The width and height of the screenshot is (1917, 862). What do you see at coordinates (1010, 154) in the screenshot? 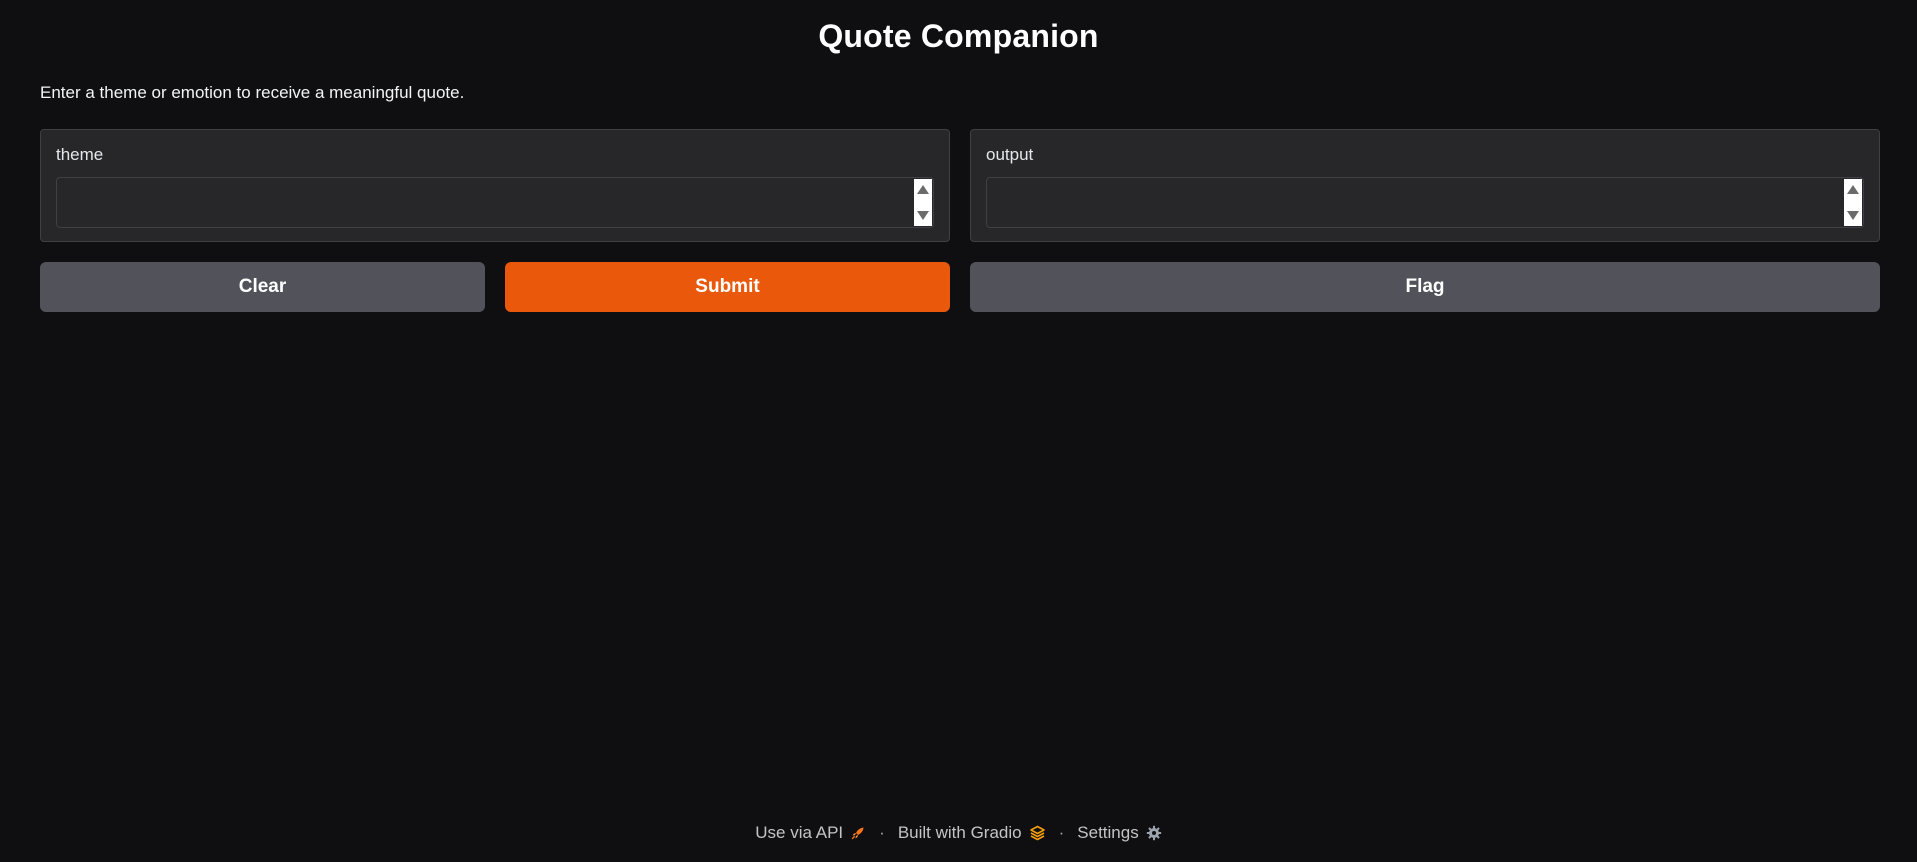
I see `output-label: output` at bounding box center [1010, 154].